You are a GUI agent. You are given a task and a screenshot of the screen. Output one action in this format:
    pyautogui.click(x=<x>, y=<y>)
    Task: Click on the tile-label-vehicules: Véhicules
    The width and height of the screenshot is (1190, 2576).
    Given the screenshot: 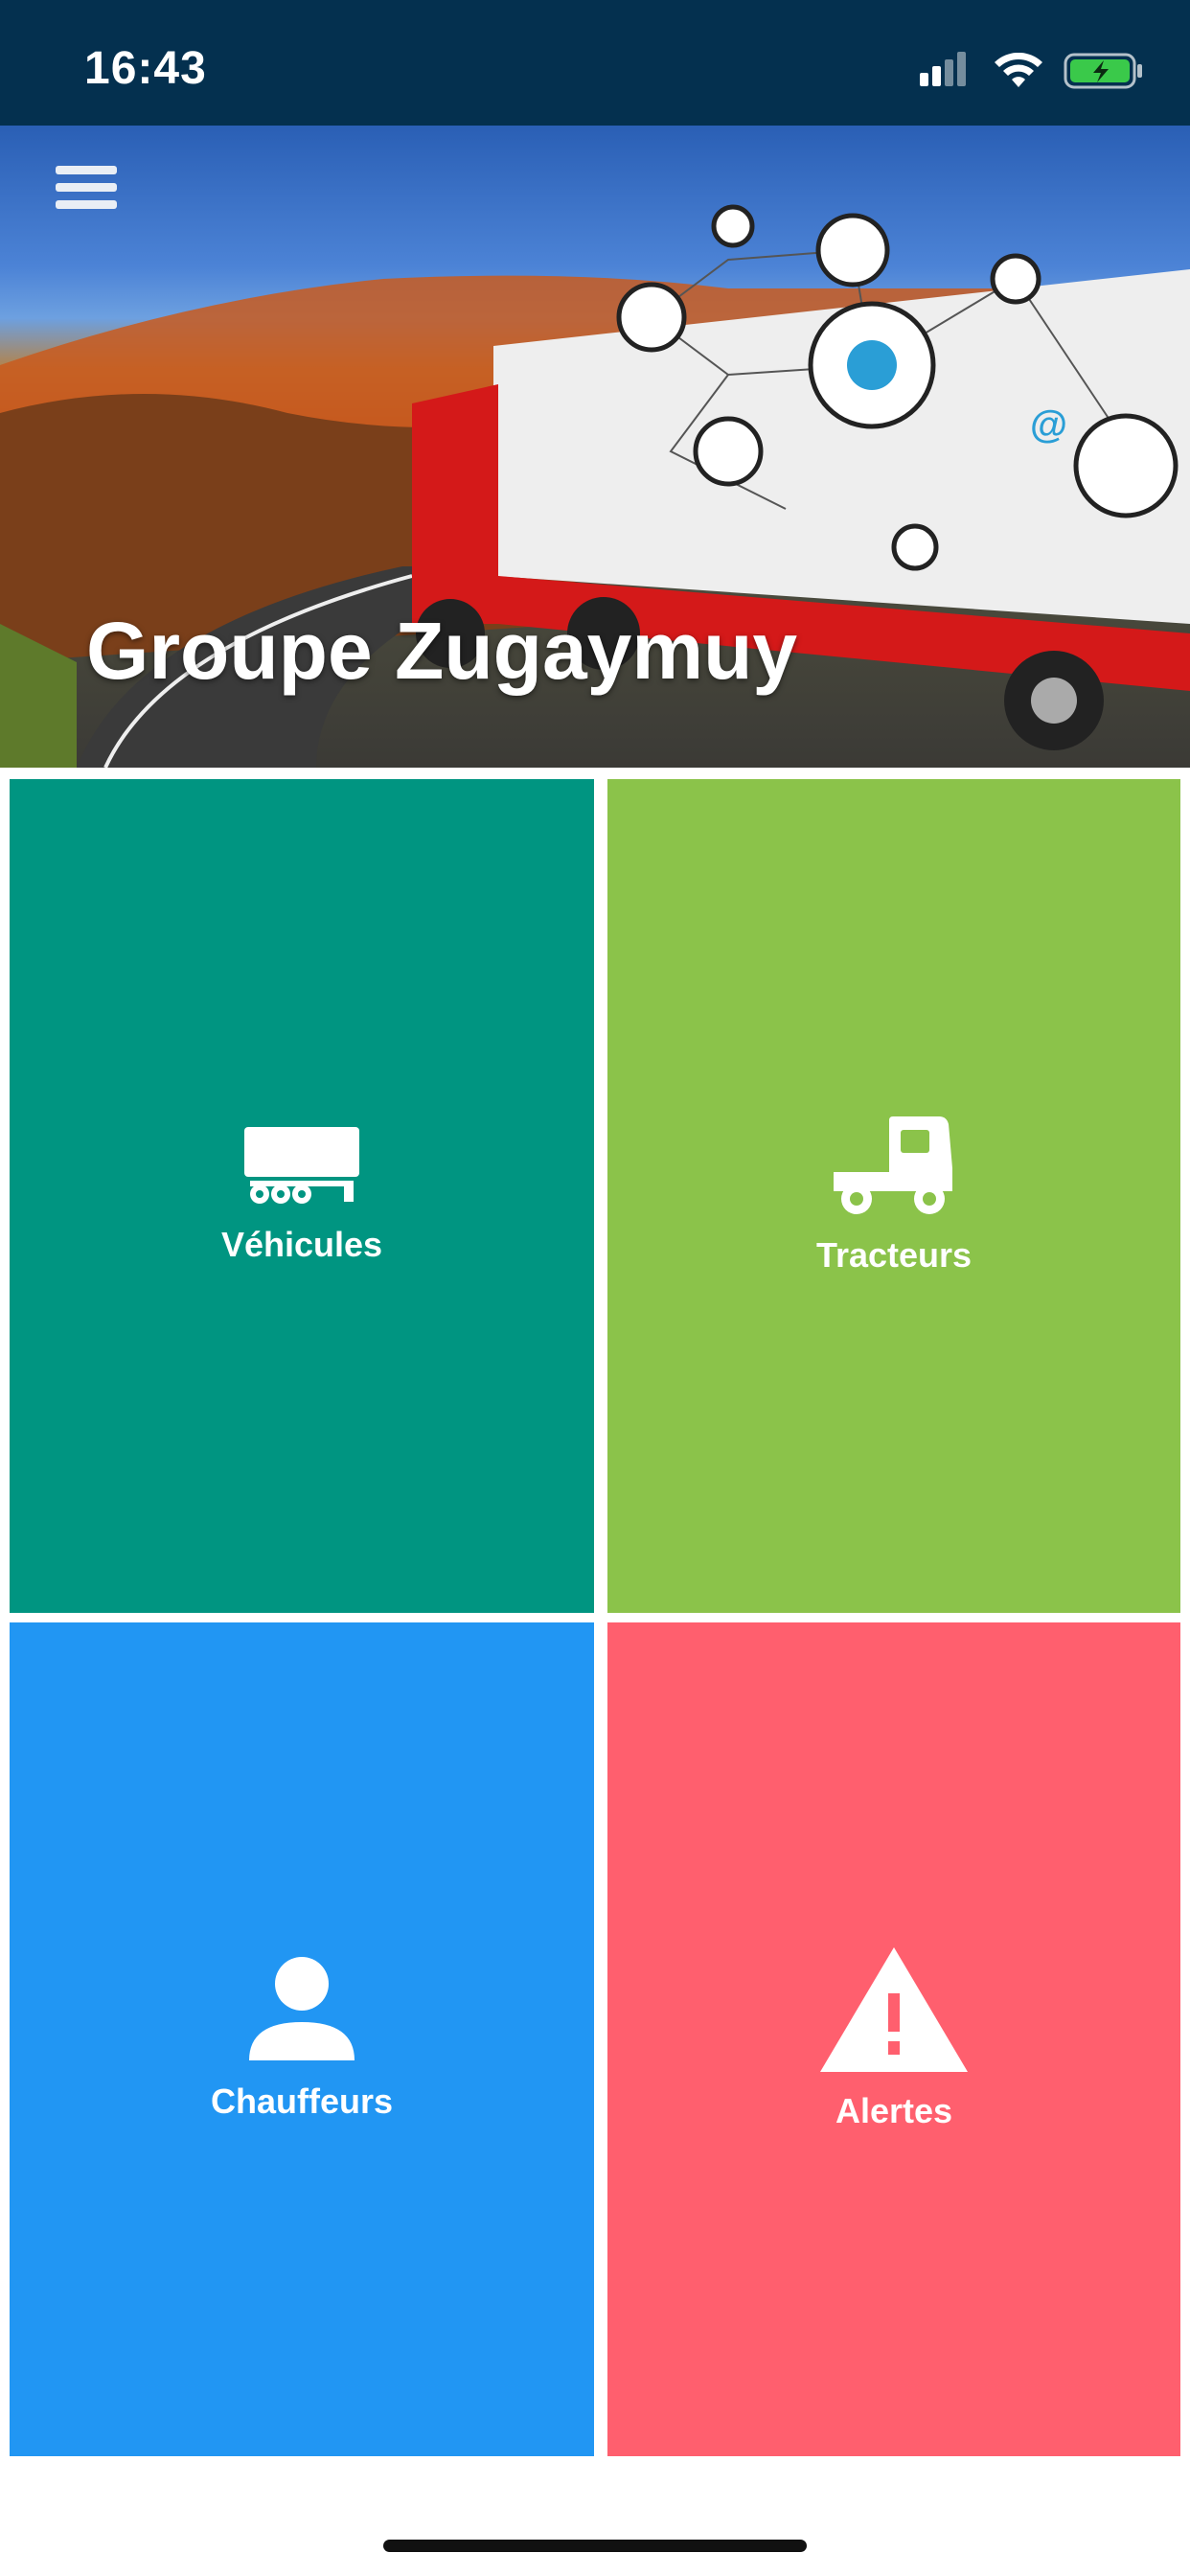 What is the action you would take?
    pyautogui.click(x=302, y=1244)
    